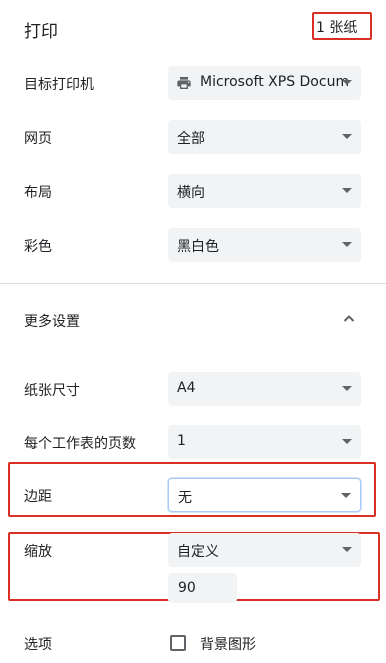 The height and width of the screenshot is (663, 386). Describe the element at coordinates (191, 139) in the screenshot. I see `pages-value: 全部` at that location.